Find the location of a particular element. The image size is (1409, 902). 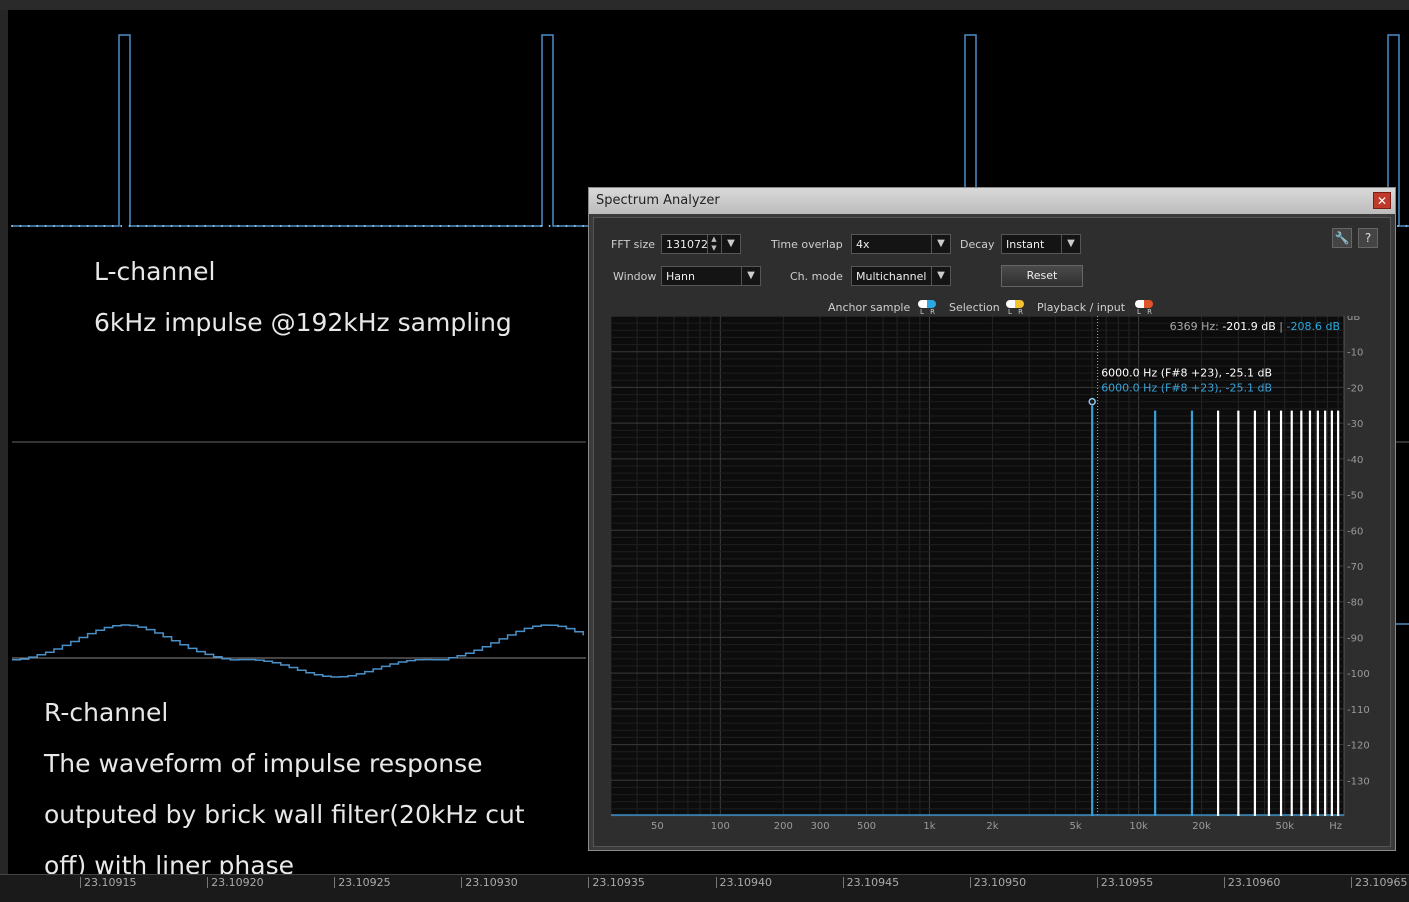

l-channel-description: 6kHz impulse @192kHz sampling is located at coordinates (303, 322).